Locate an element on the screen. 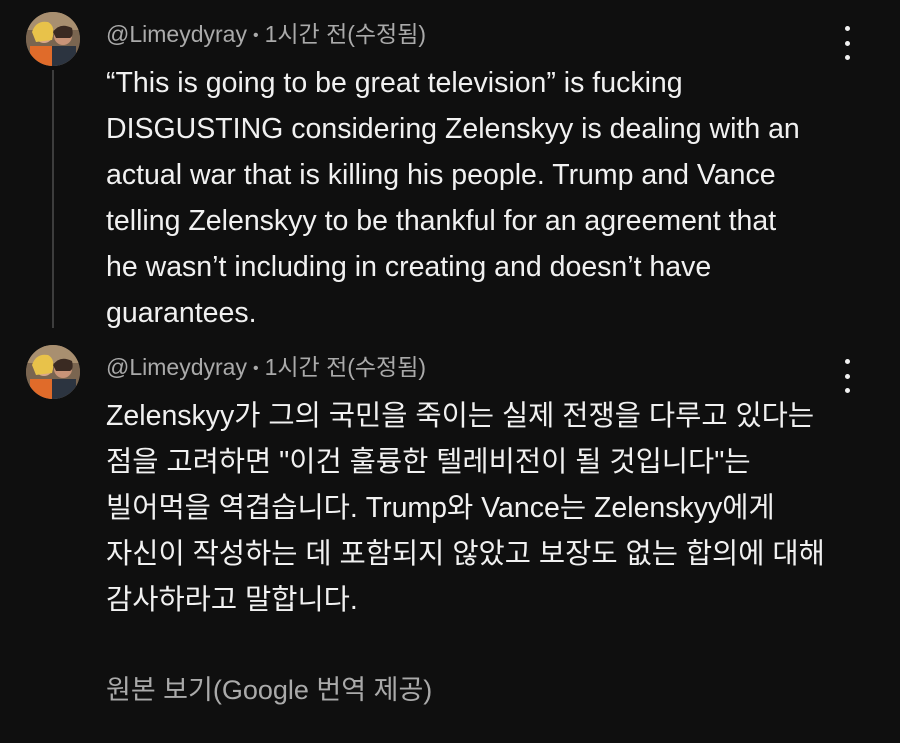 The width and height of the screenshot is (900, 743). comment-line: 자신이 작성하는 데 포함되지 않았고 보장도 없는 합의에 대해 is located at coordinates (465, 554).